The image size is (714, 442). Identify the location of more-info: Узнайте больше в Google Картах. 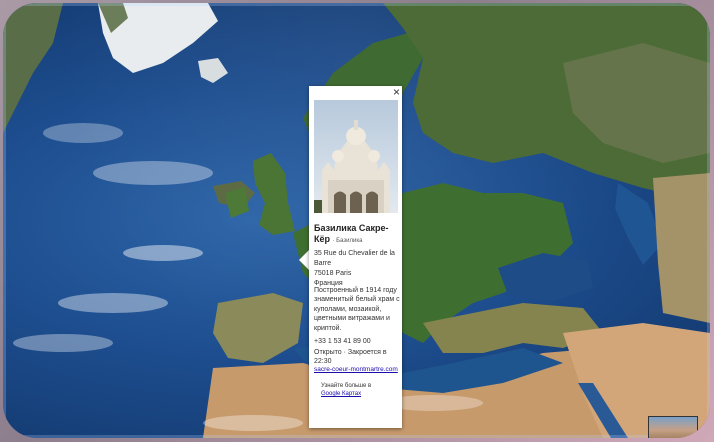
(346, 390).